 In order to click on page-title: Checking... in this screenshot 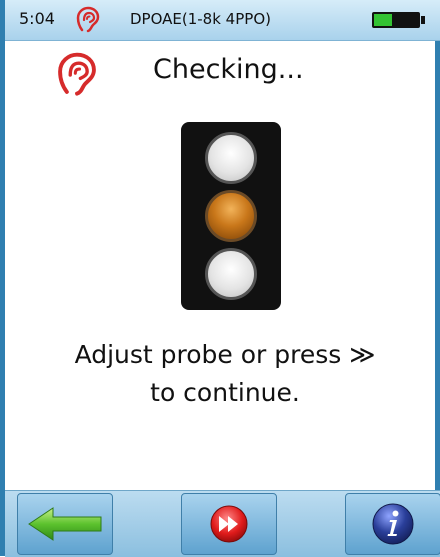, I will do `click(228, 69)`.